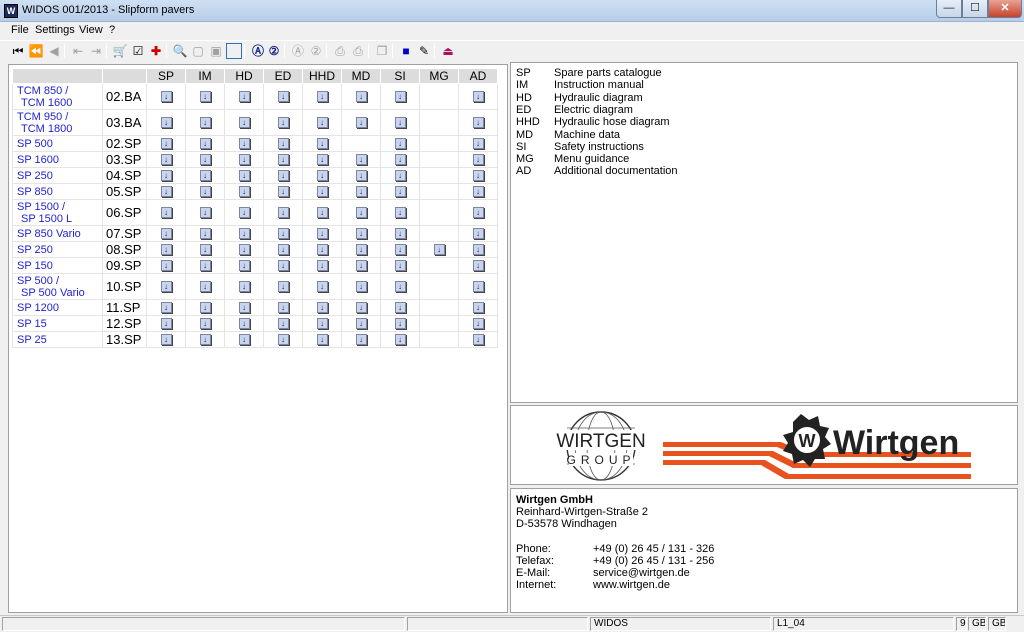  I want to click on model-link: SP 500, so click(57, 143).